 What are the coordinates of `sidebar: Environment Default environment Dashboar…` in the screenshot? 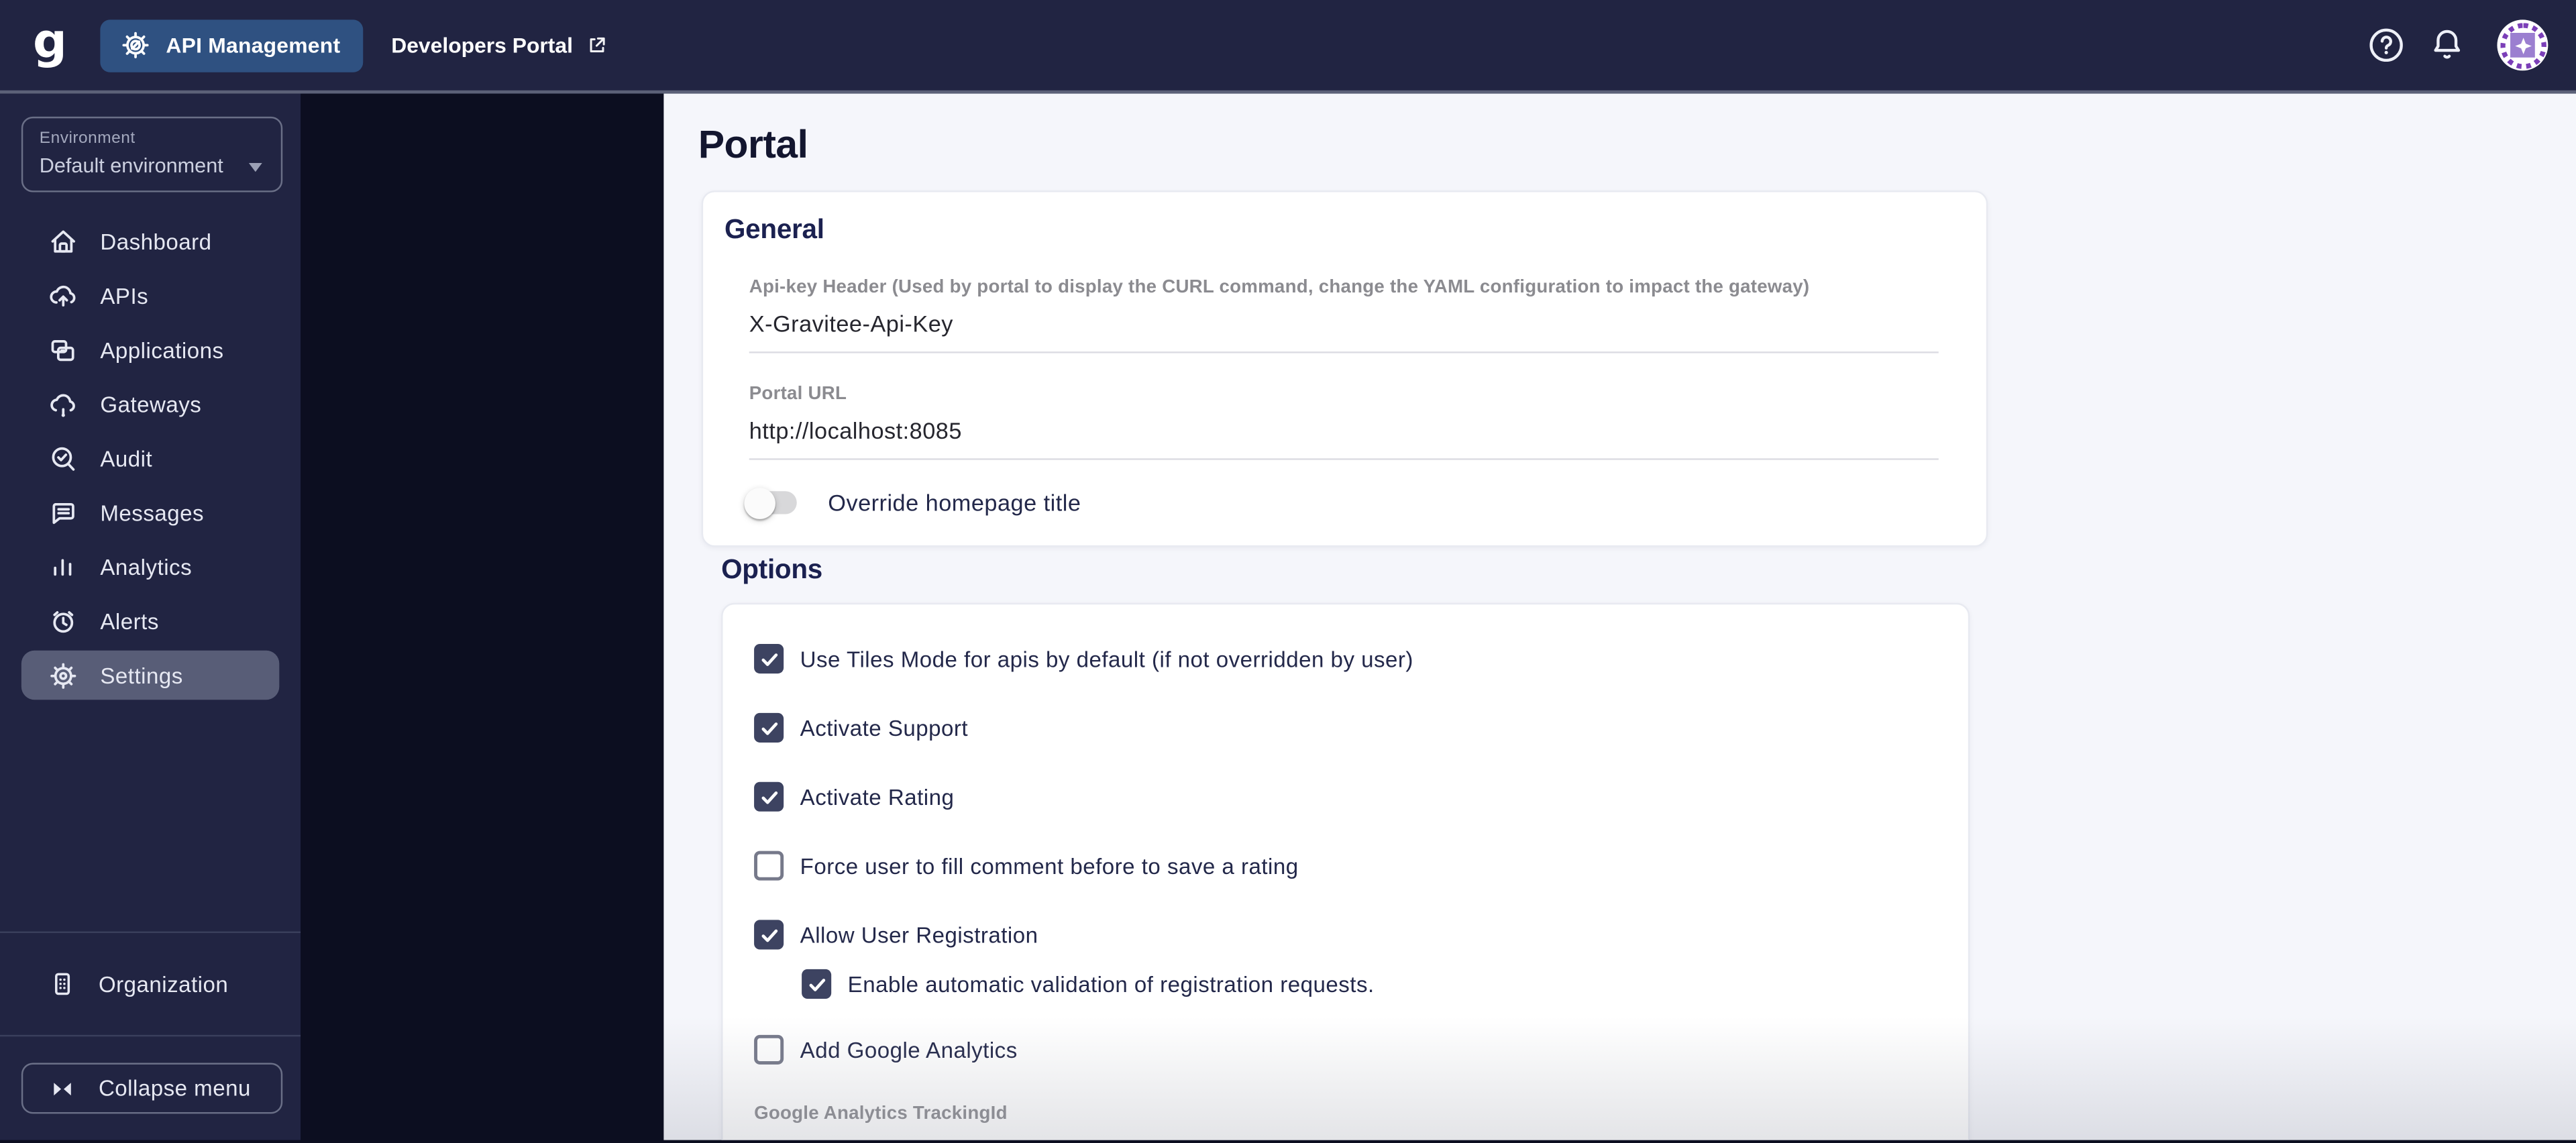 It's located at (150, 617).